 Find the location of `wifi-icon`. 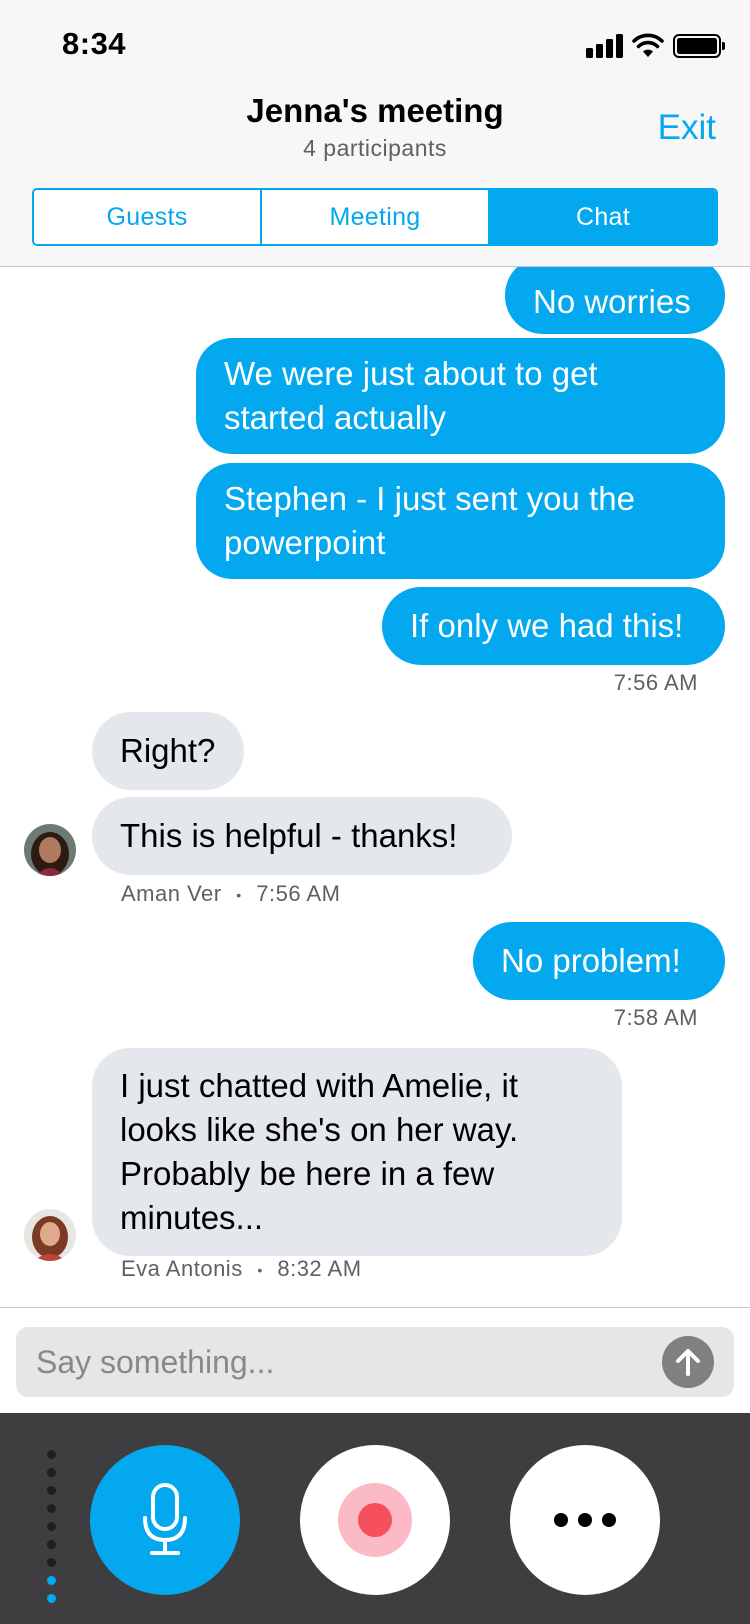

wifi-icon is located at coordinates (648, 45).